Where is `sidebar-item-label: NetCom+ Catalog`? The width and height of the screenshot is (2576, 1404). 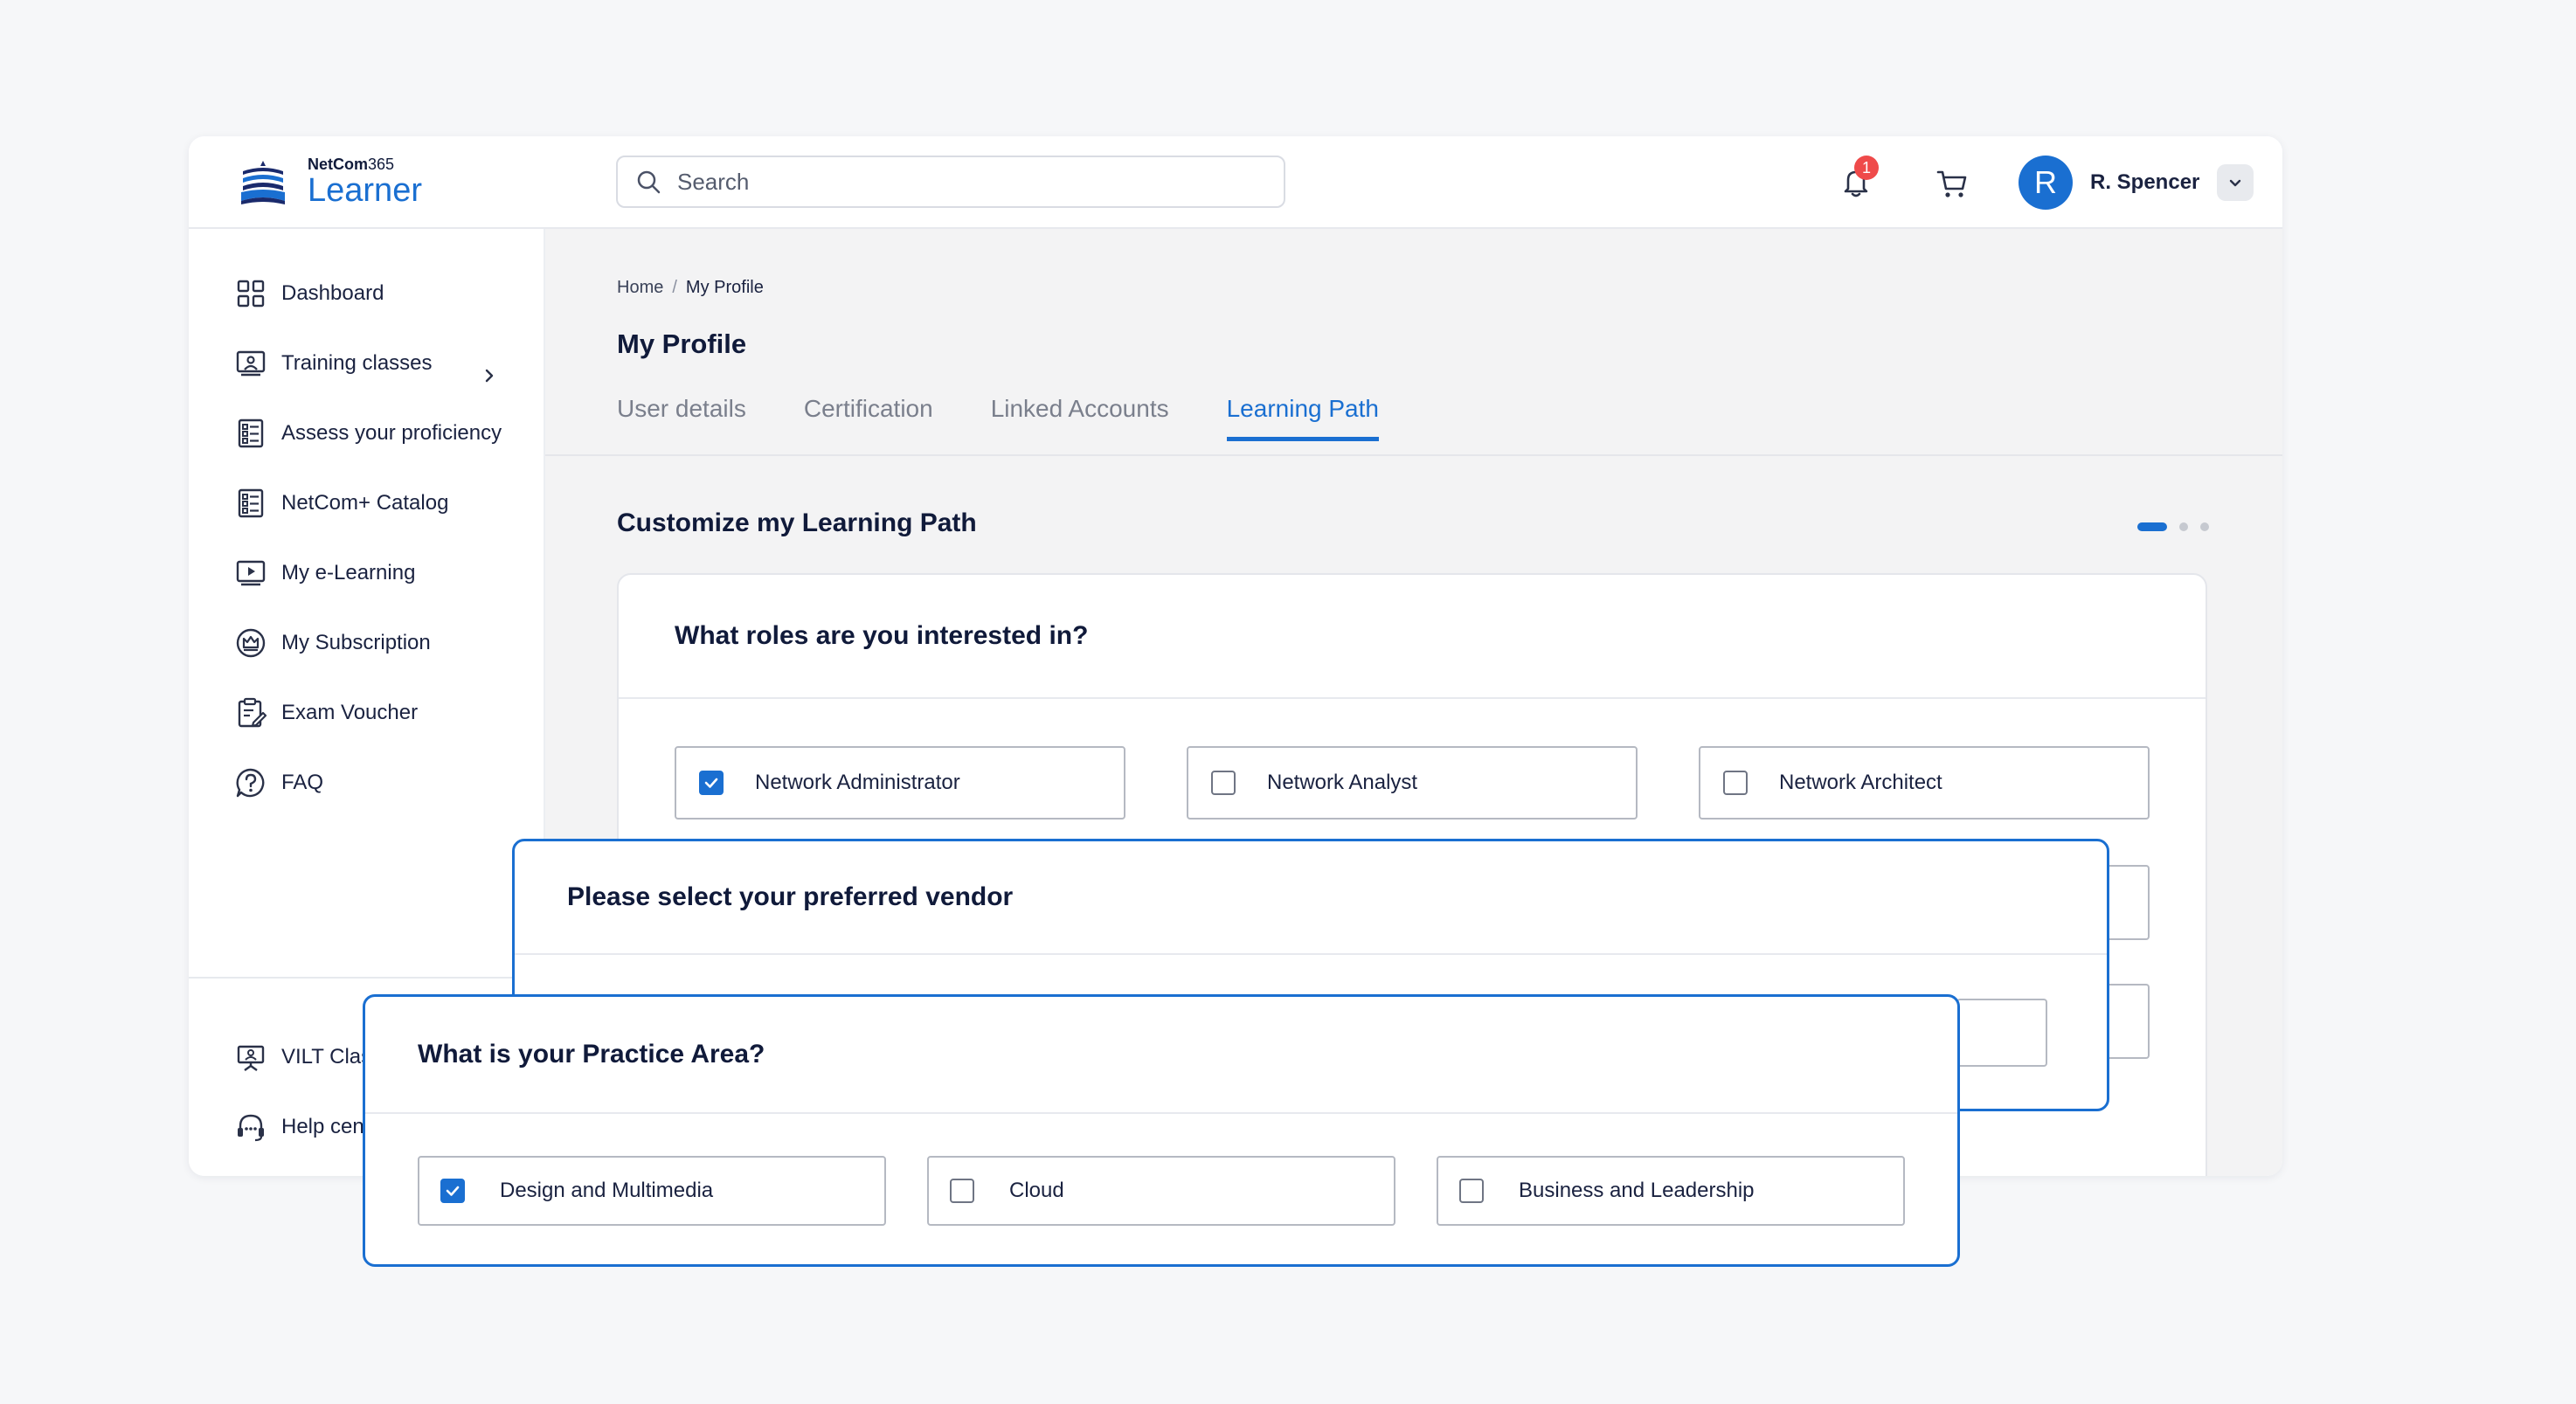 sidebar-item-label: NetCom+ Catalog is located at coordinates (365, 503).